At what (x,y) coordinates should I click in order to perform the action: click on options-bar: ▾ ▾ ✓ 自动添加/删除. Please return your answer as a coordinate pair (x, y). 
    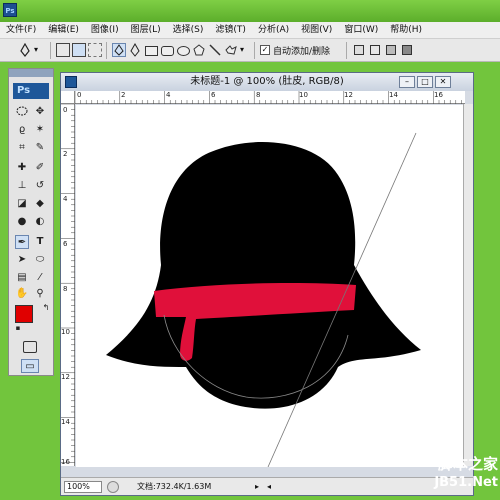
    Looking at the image, I should click on (250, 50).